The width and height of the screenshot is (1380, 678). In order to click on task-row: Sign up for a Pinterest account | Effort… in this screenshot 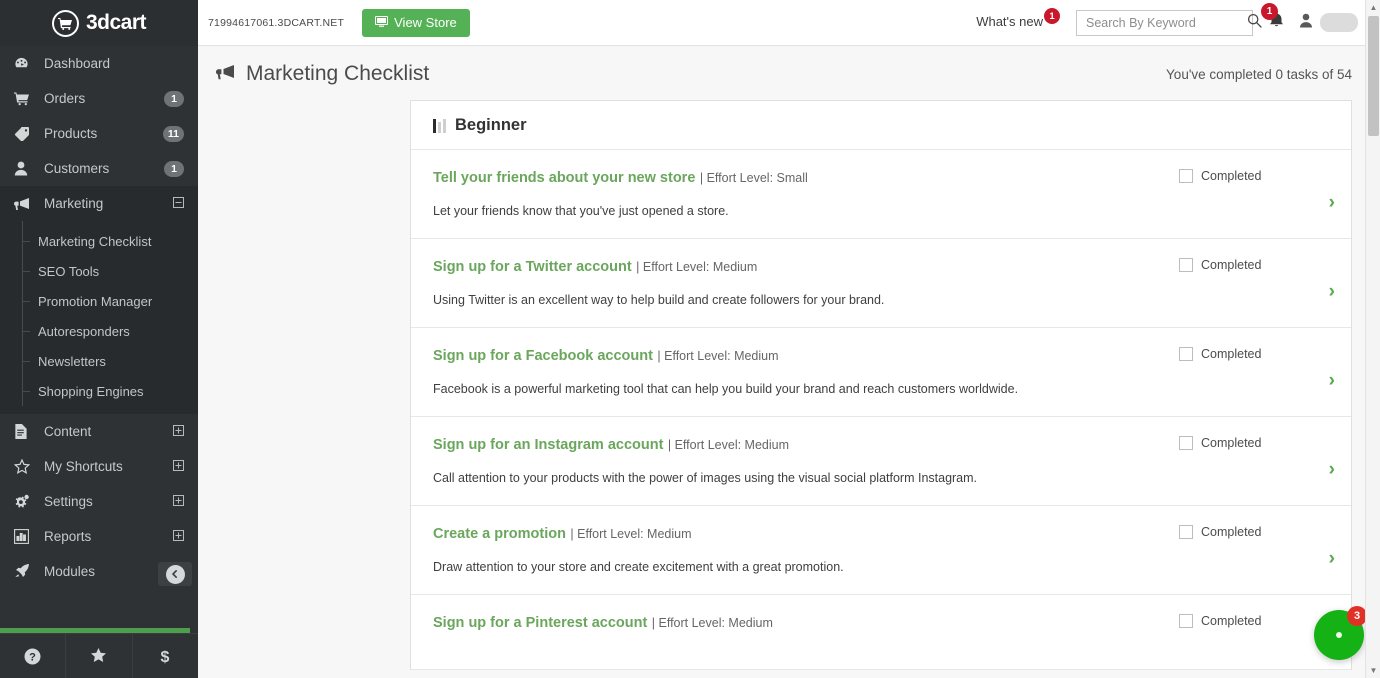, I will do `click(881, 632)`.